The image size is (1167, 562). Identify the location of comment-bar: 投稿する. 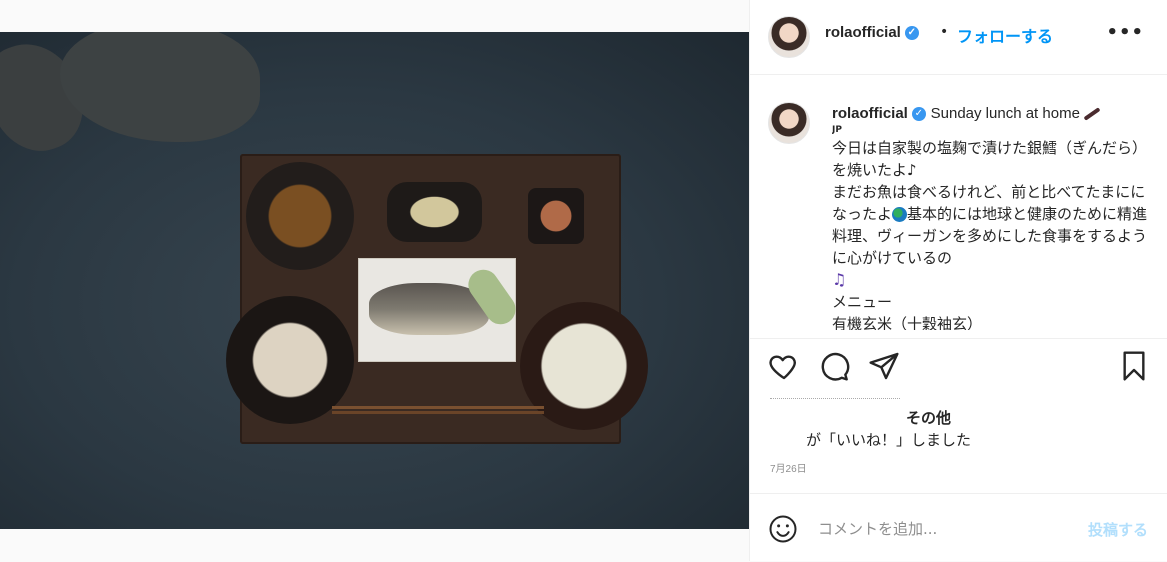
(958, 527).